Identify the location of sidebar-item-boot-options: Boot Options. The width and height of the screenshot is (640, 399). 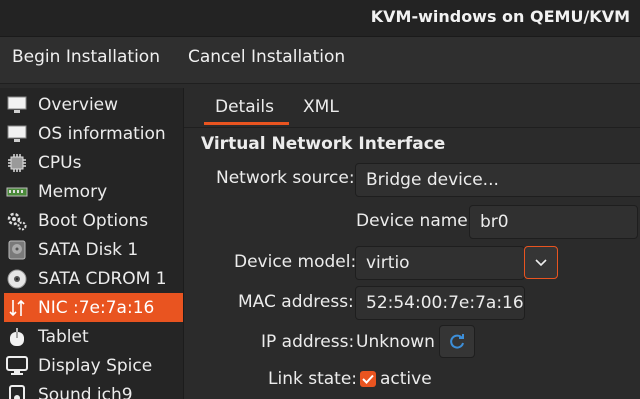
(93, 220).